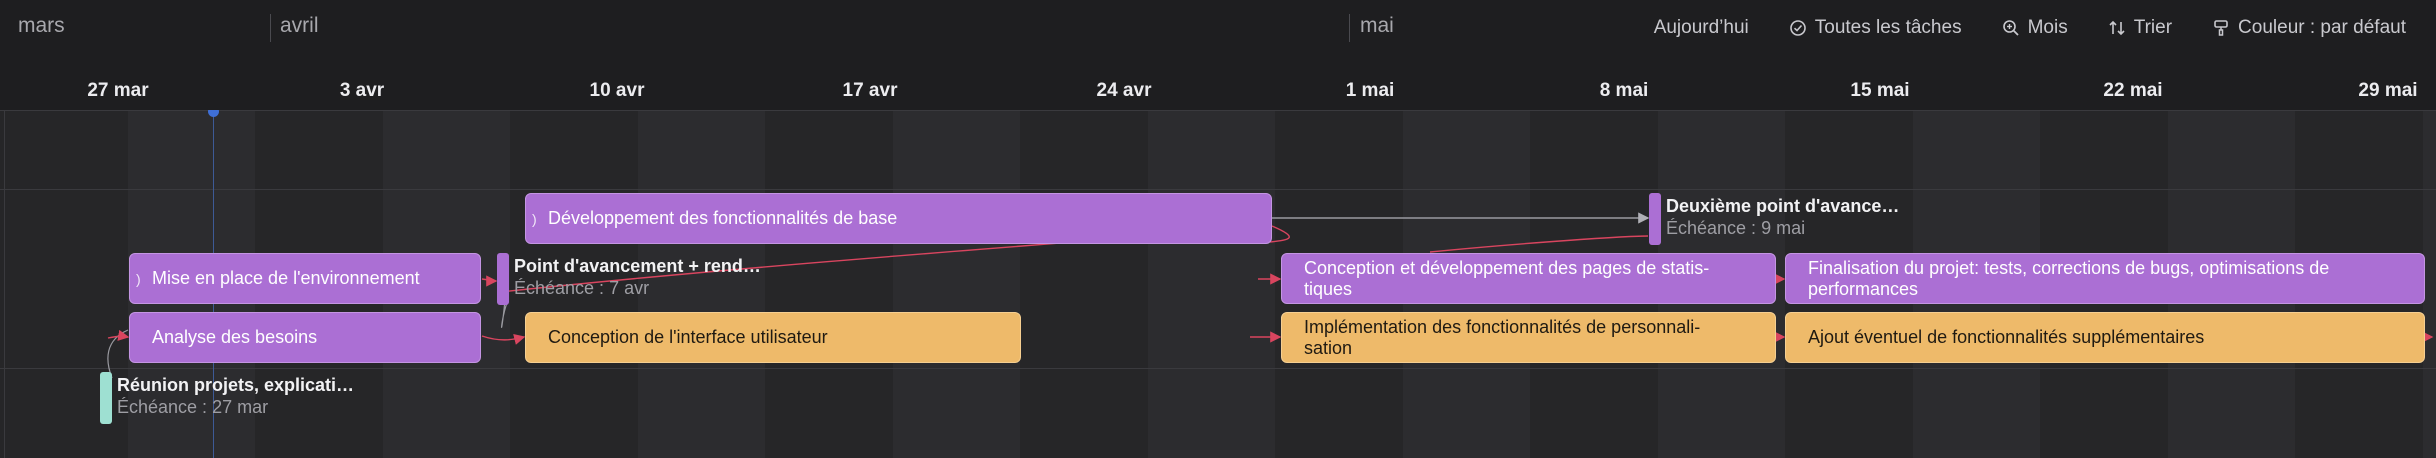  Describe the element at coordinates (41, 25) in the screenshot. I see `month-label-mars: mars` at that location.